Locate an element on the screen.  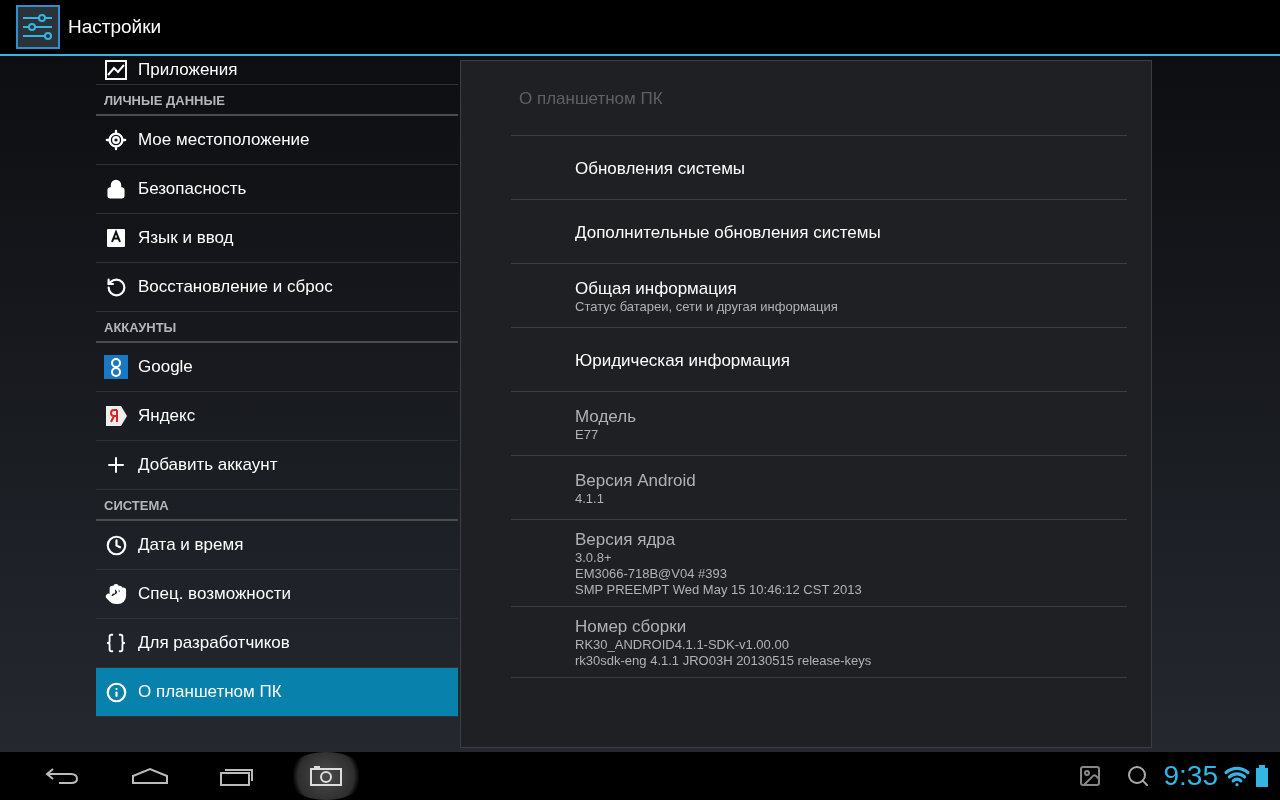
row-title: Номер сборки is located at coordinates (631, 626).